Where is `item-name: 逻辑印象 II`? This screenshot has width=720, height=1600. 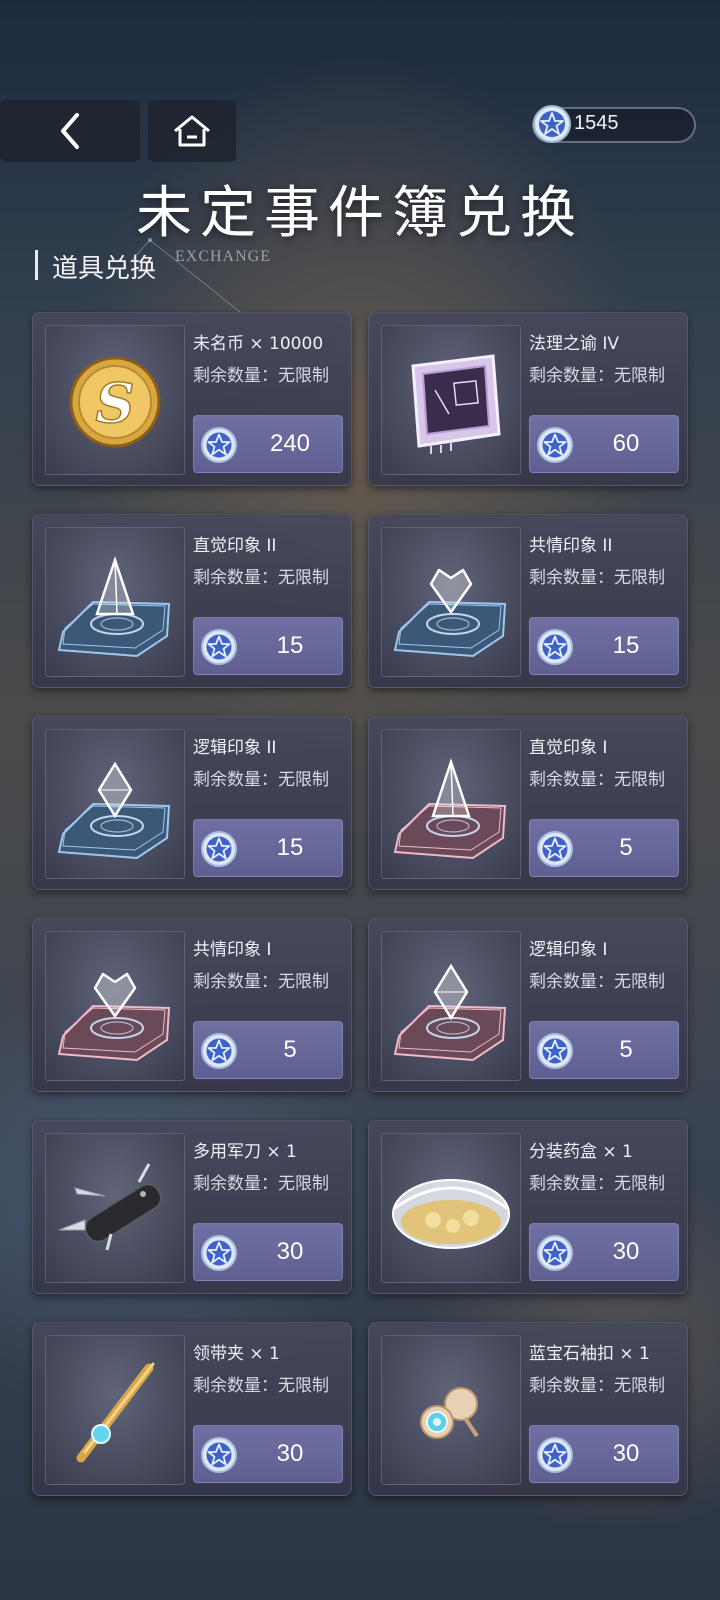 item-name: 逻辑印象 II is located at coordinates (235, 748).